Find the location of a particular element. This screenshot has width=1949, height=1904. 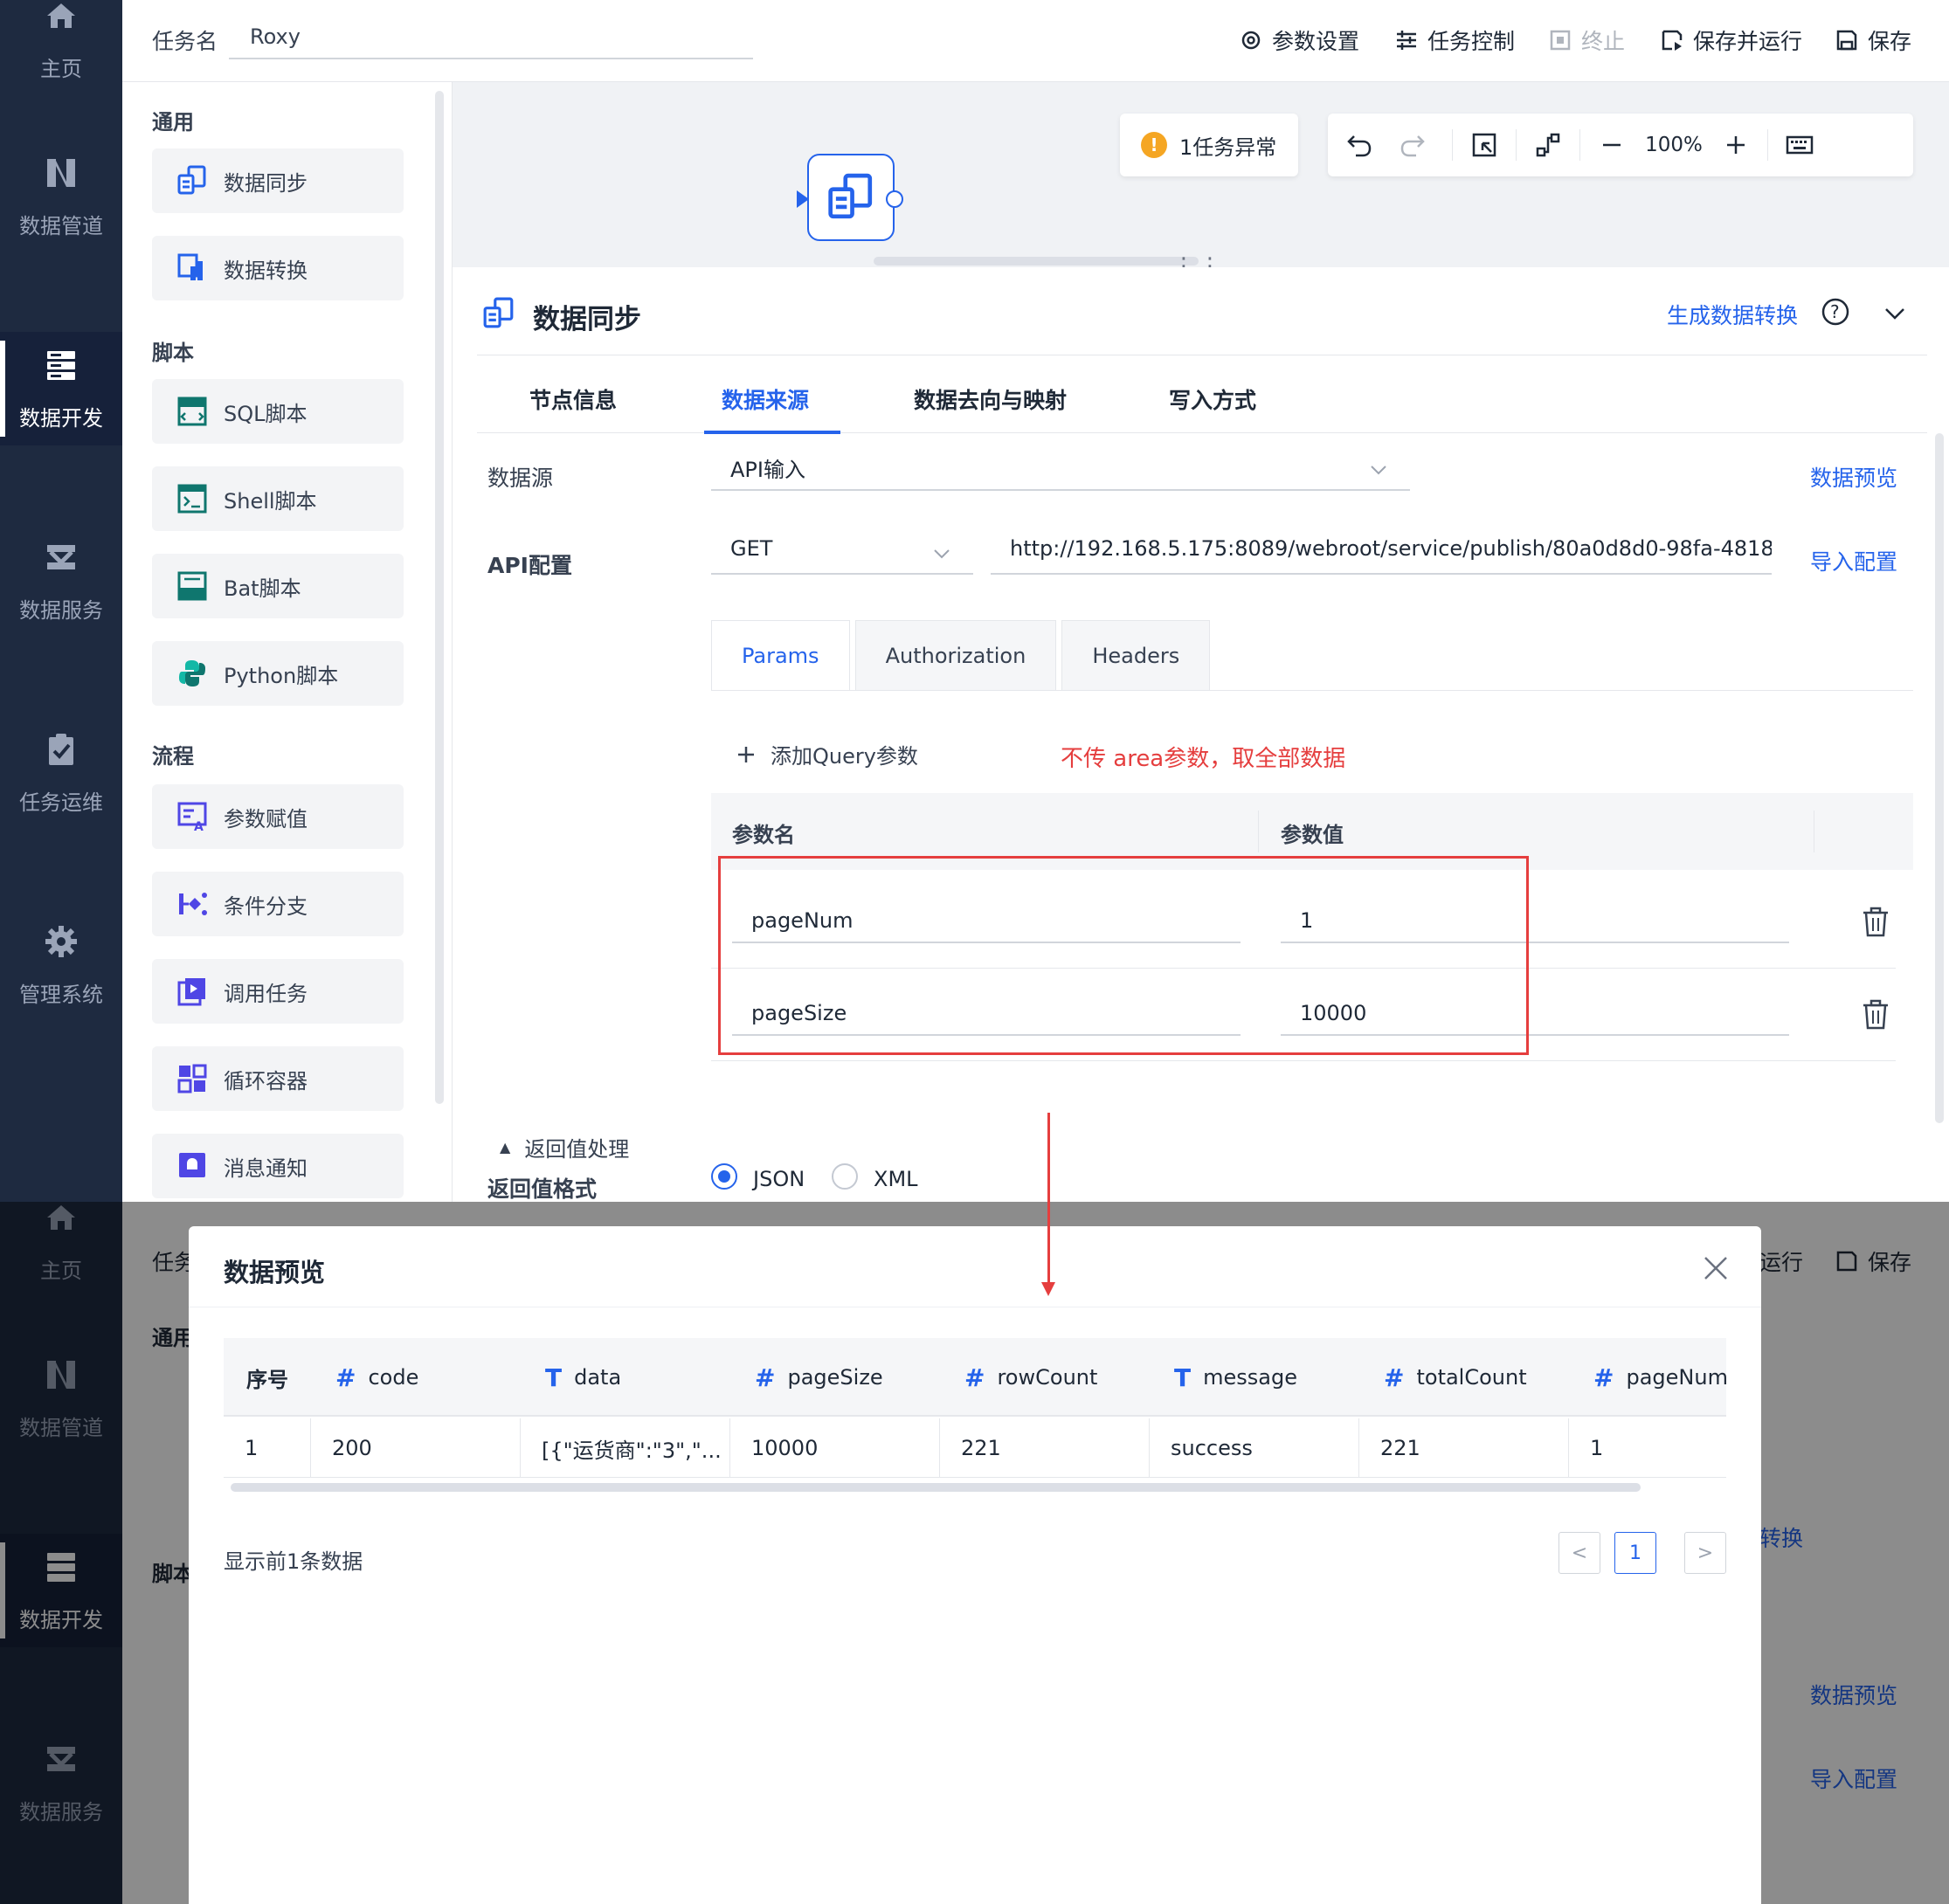

api-config-label: API配置 is located at coordinates (529, 565).